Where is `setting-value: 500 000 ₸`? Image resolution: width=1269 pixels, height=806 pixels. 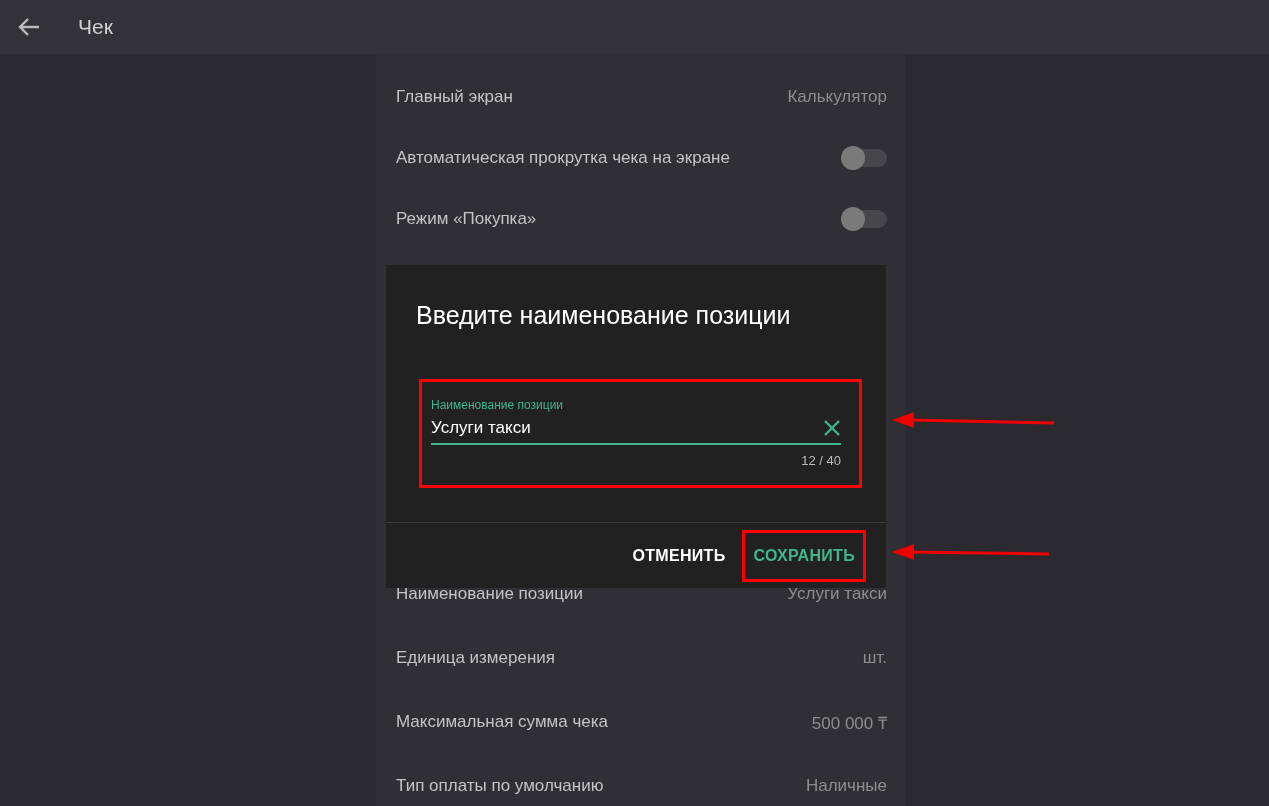 setting-value: 500 000 ₸ is located at coordinates (849, 723).